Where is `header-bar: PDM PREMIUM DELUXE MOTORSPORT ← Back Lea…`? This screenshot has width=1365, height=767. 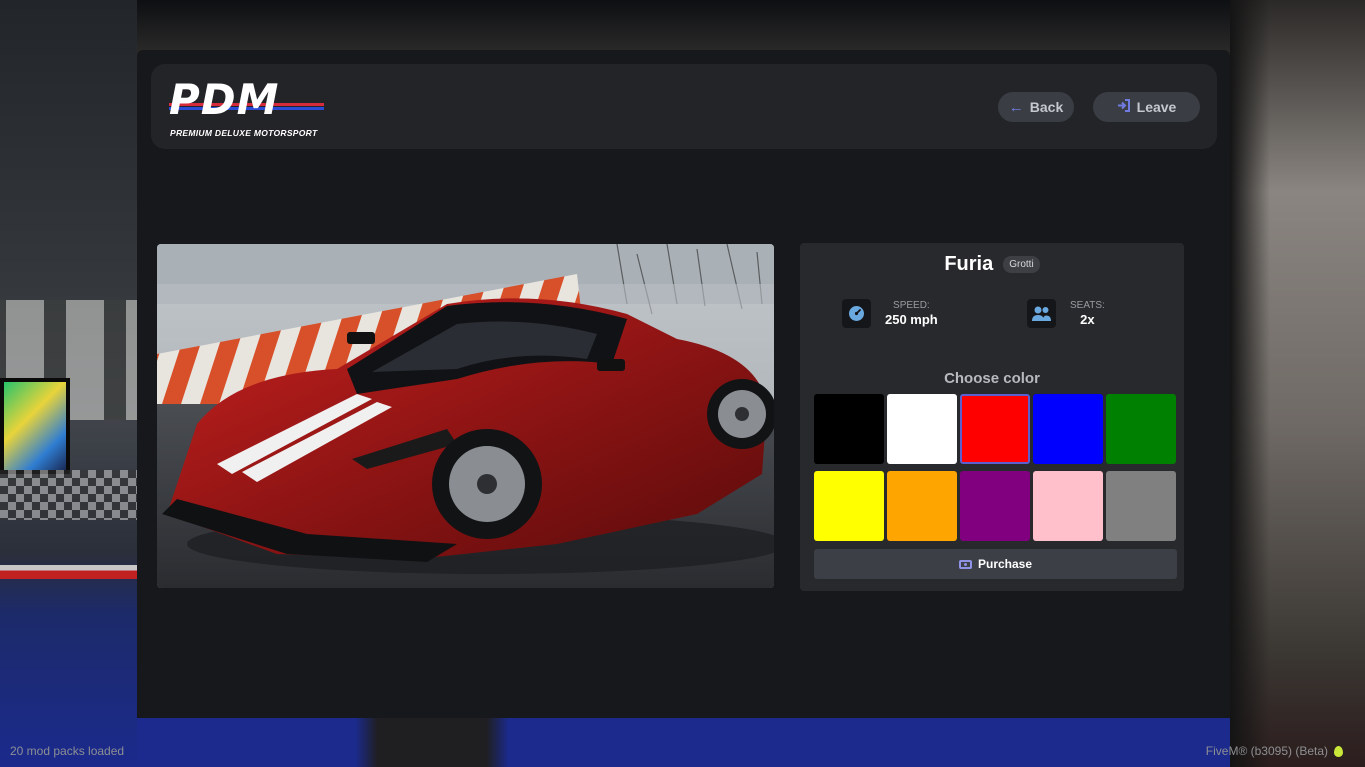 header-bar: PDM PREMIUM DELUXE MOTORSPORT ← Back Lea… is located at coordinates (684, 106).